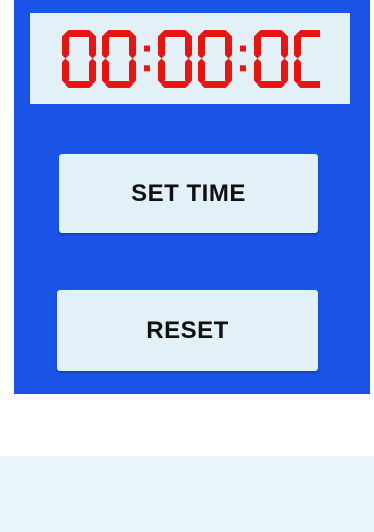 The image size is (374, 532). I want to click on footer-panel, so click(187, 494).